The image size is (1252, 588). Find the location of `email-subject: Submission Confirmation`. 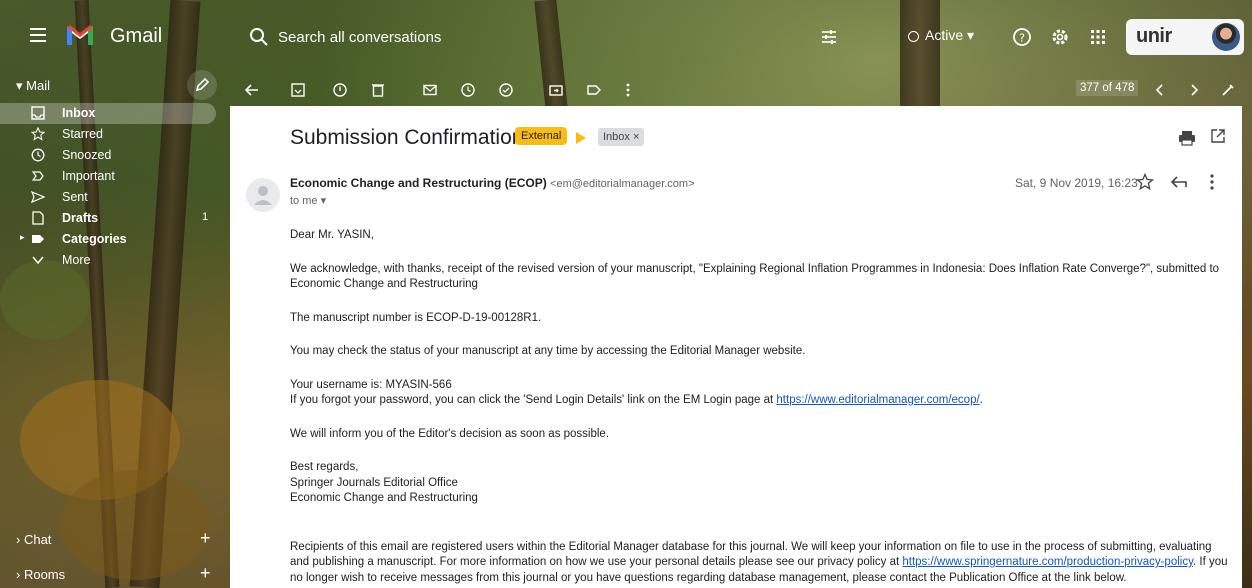

email-subject: Submission Confirmation is located at coordinates (407, 137).